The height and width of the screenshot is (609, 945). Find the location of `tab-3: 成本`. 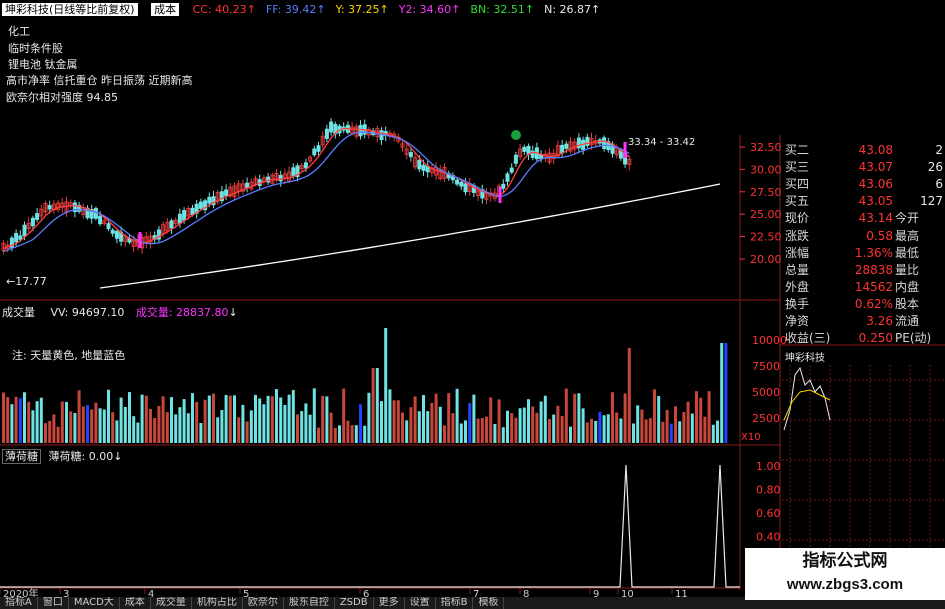

tab-3: 成本 is located at coordinates (135, 603).